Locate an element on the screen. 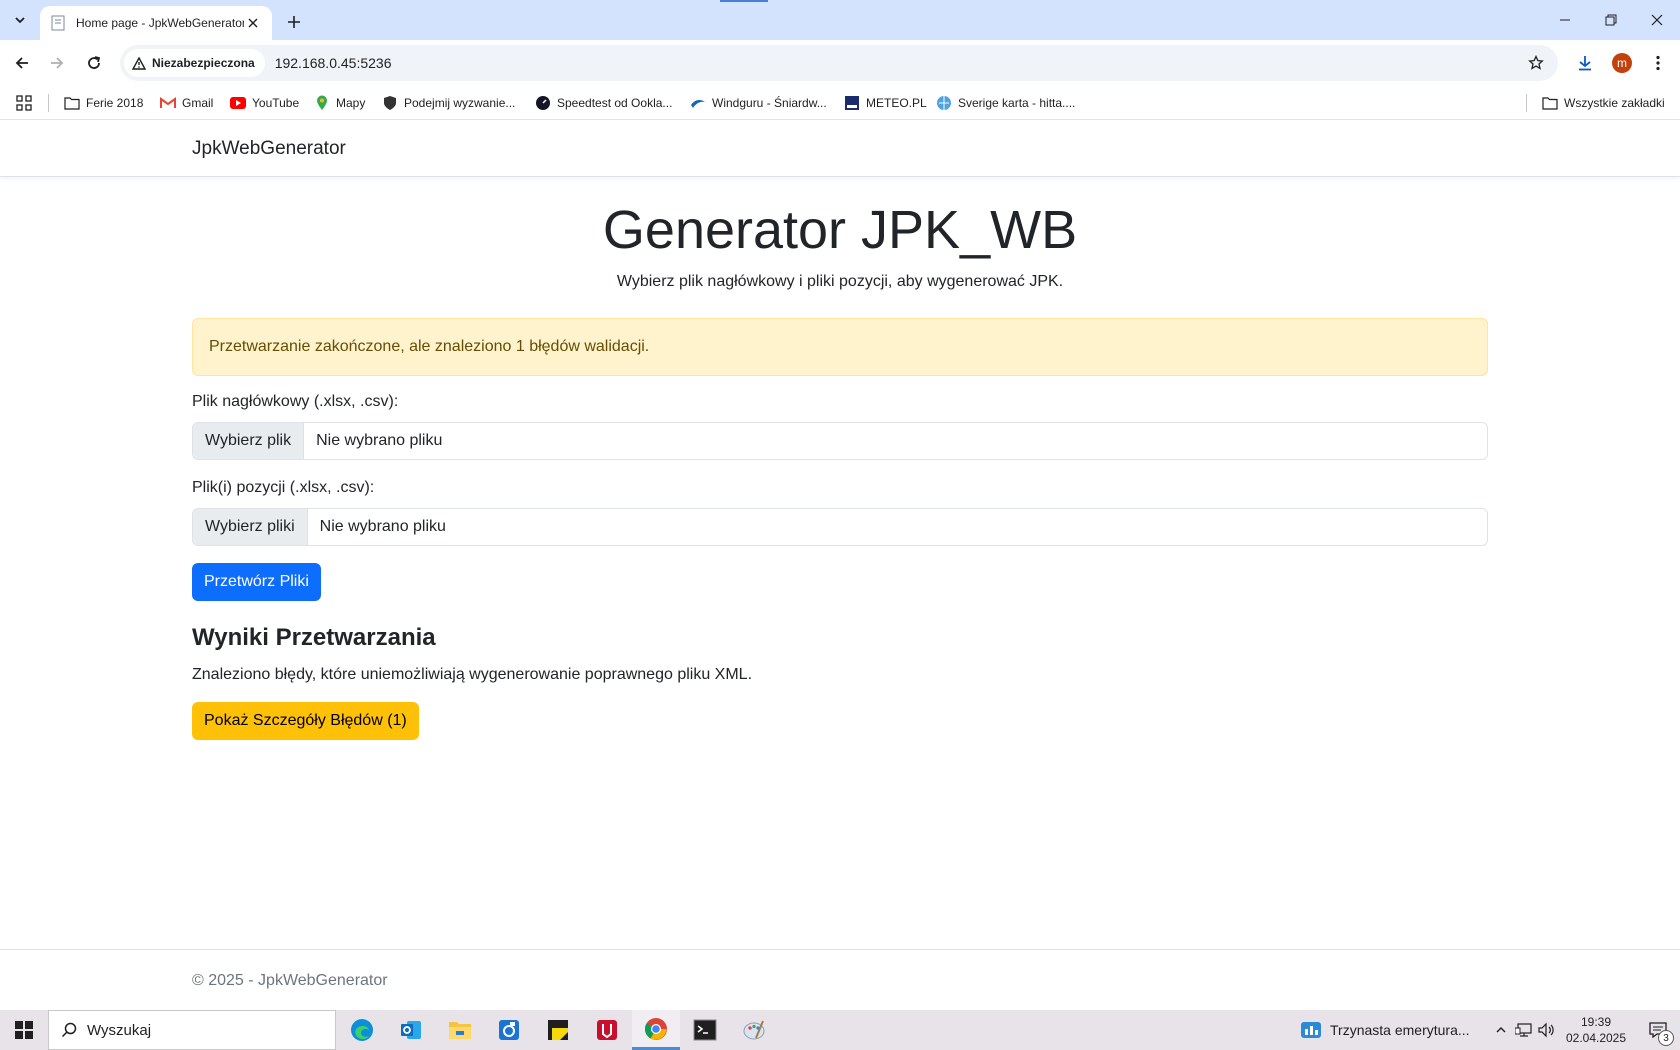  start-button is located at coordinates (24, 1030).